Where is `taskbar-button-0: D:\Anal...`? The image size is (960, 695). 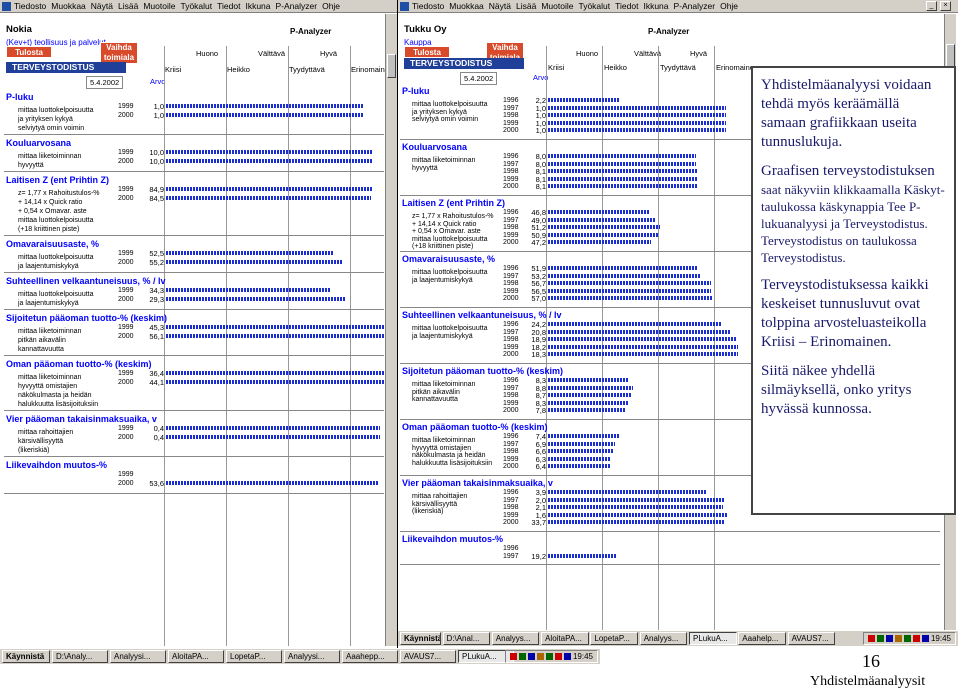 taskbar-button-0: D:\Anal... is located at coordinates (466, 638).